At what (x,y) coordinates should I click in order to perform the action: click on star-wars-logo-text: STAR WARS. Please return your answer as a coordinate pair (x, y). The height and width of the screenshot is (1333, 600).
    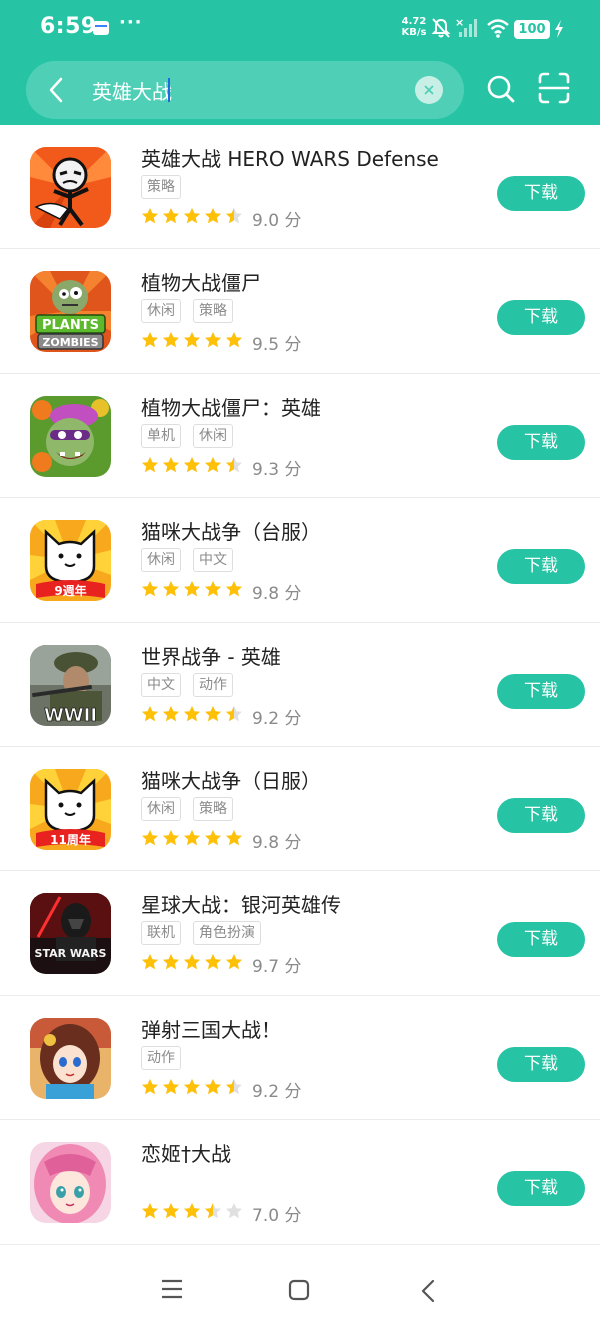
    Looking at the image, I should click on (71, 953).